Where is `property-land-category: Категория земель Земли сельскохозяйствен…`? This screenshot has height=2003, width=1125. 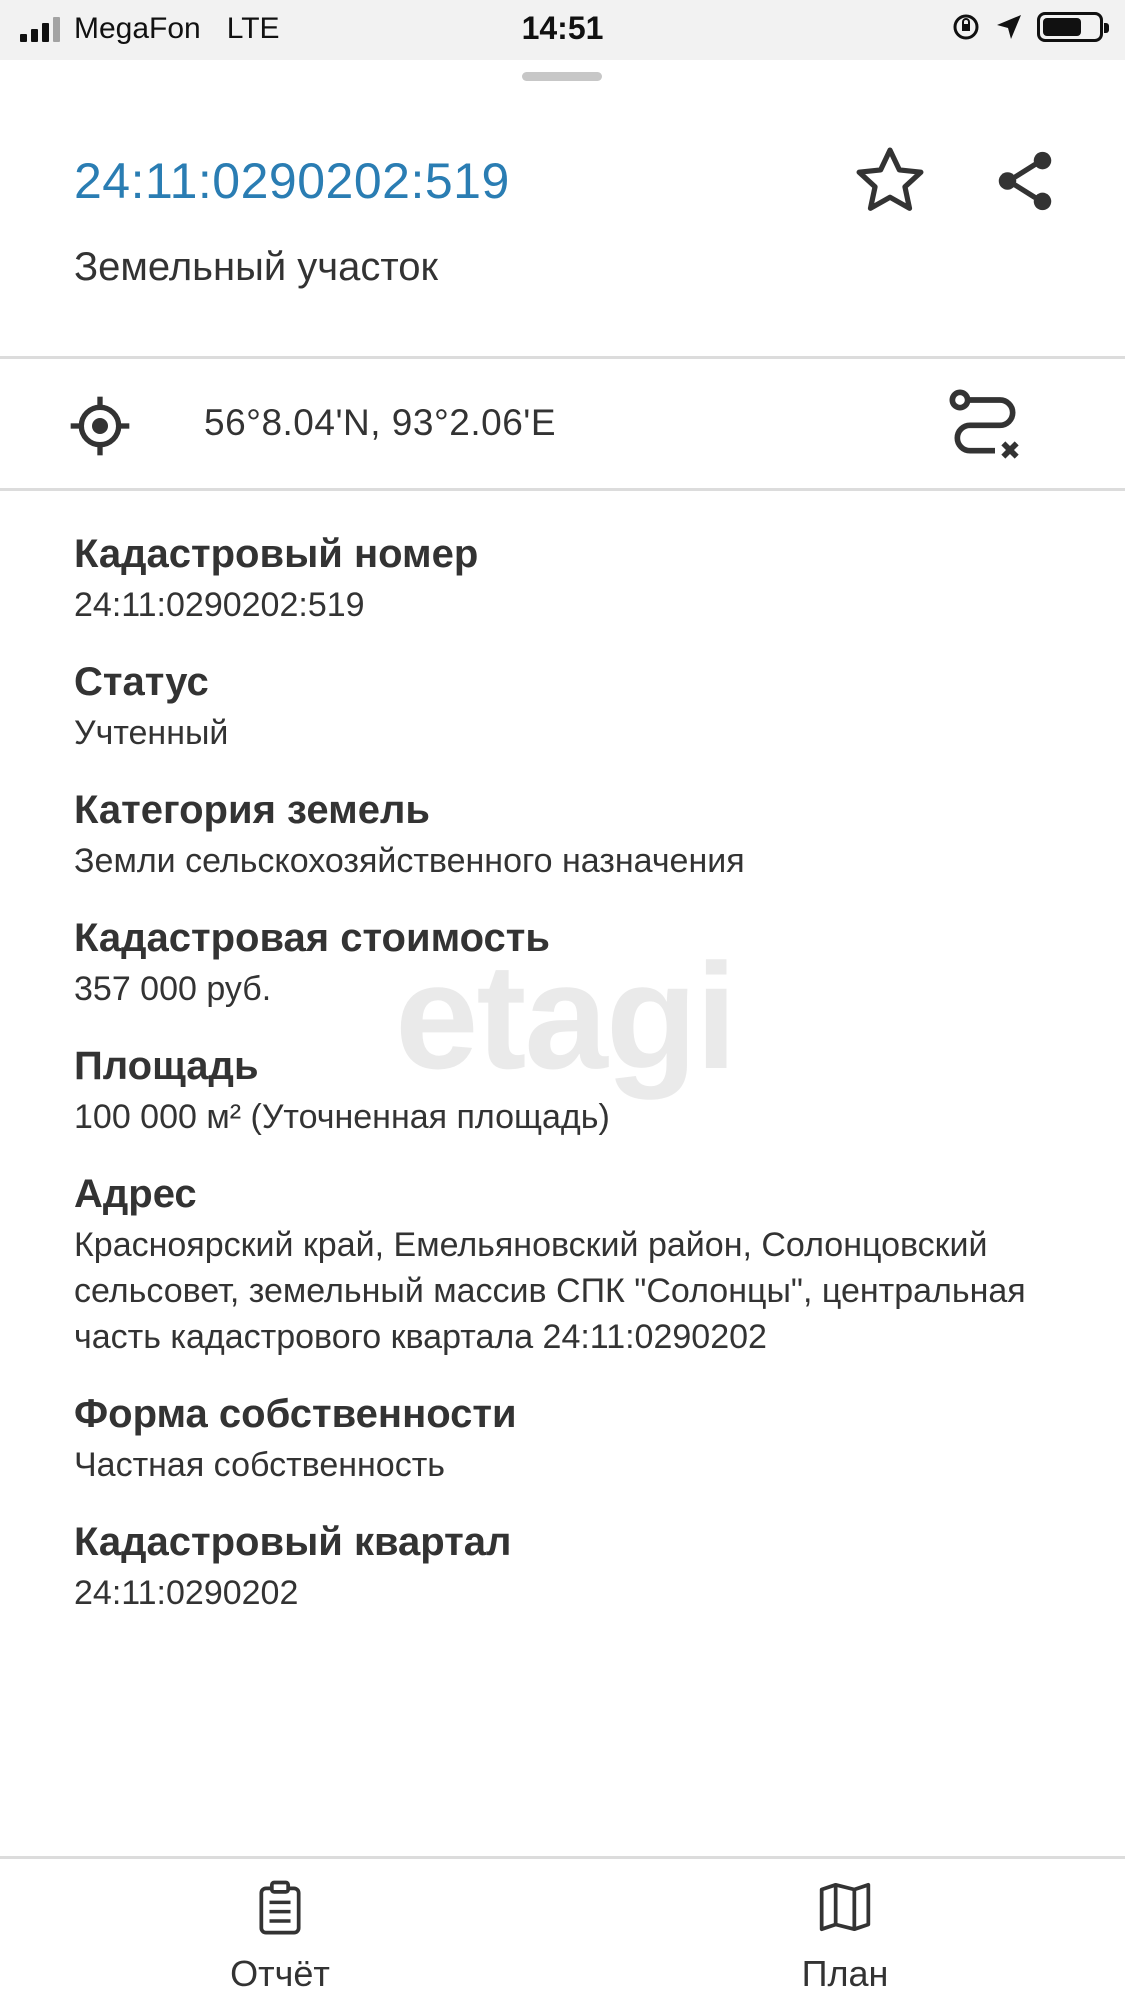 property-land-category: Категория земель Земли сельскохозяйствен… is located at coordinates (574, 835).